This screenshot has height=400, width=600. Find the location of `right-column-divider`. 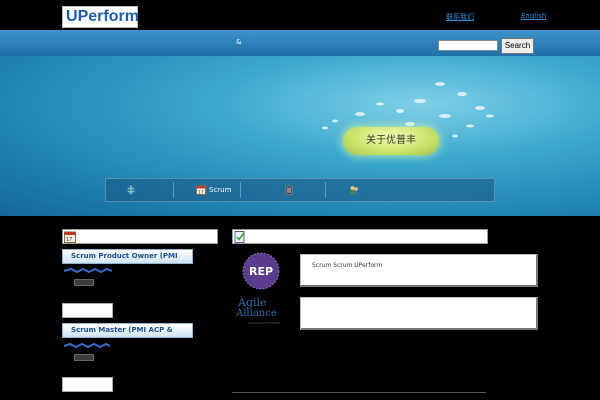

right-column-divider is located at coordinates (359, 392).